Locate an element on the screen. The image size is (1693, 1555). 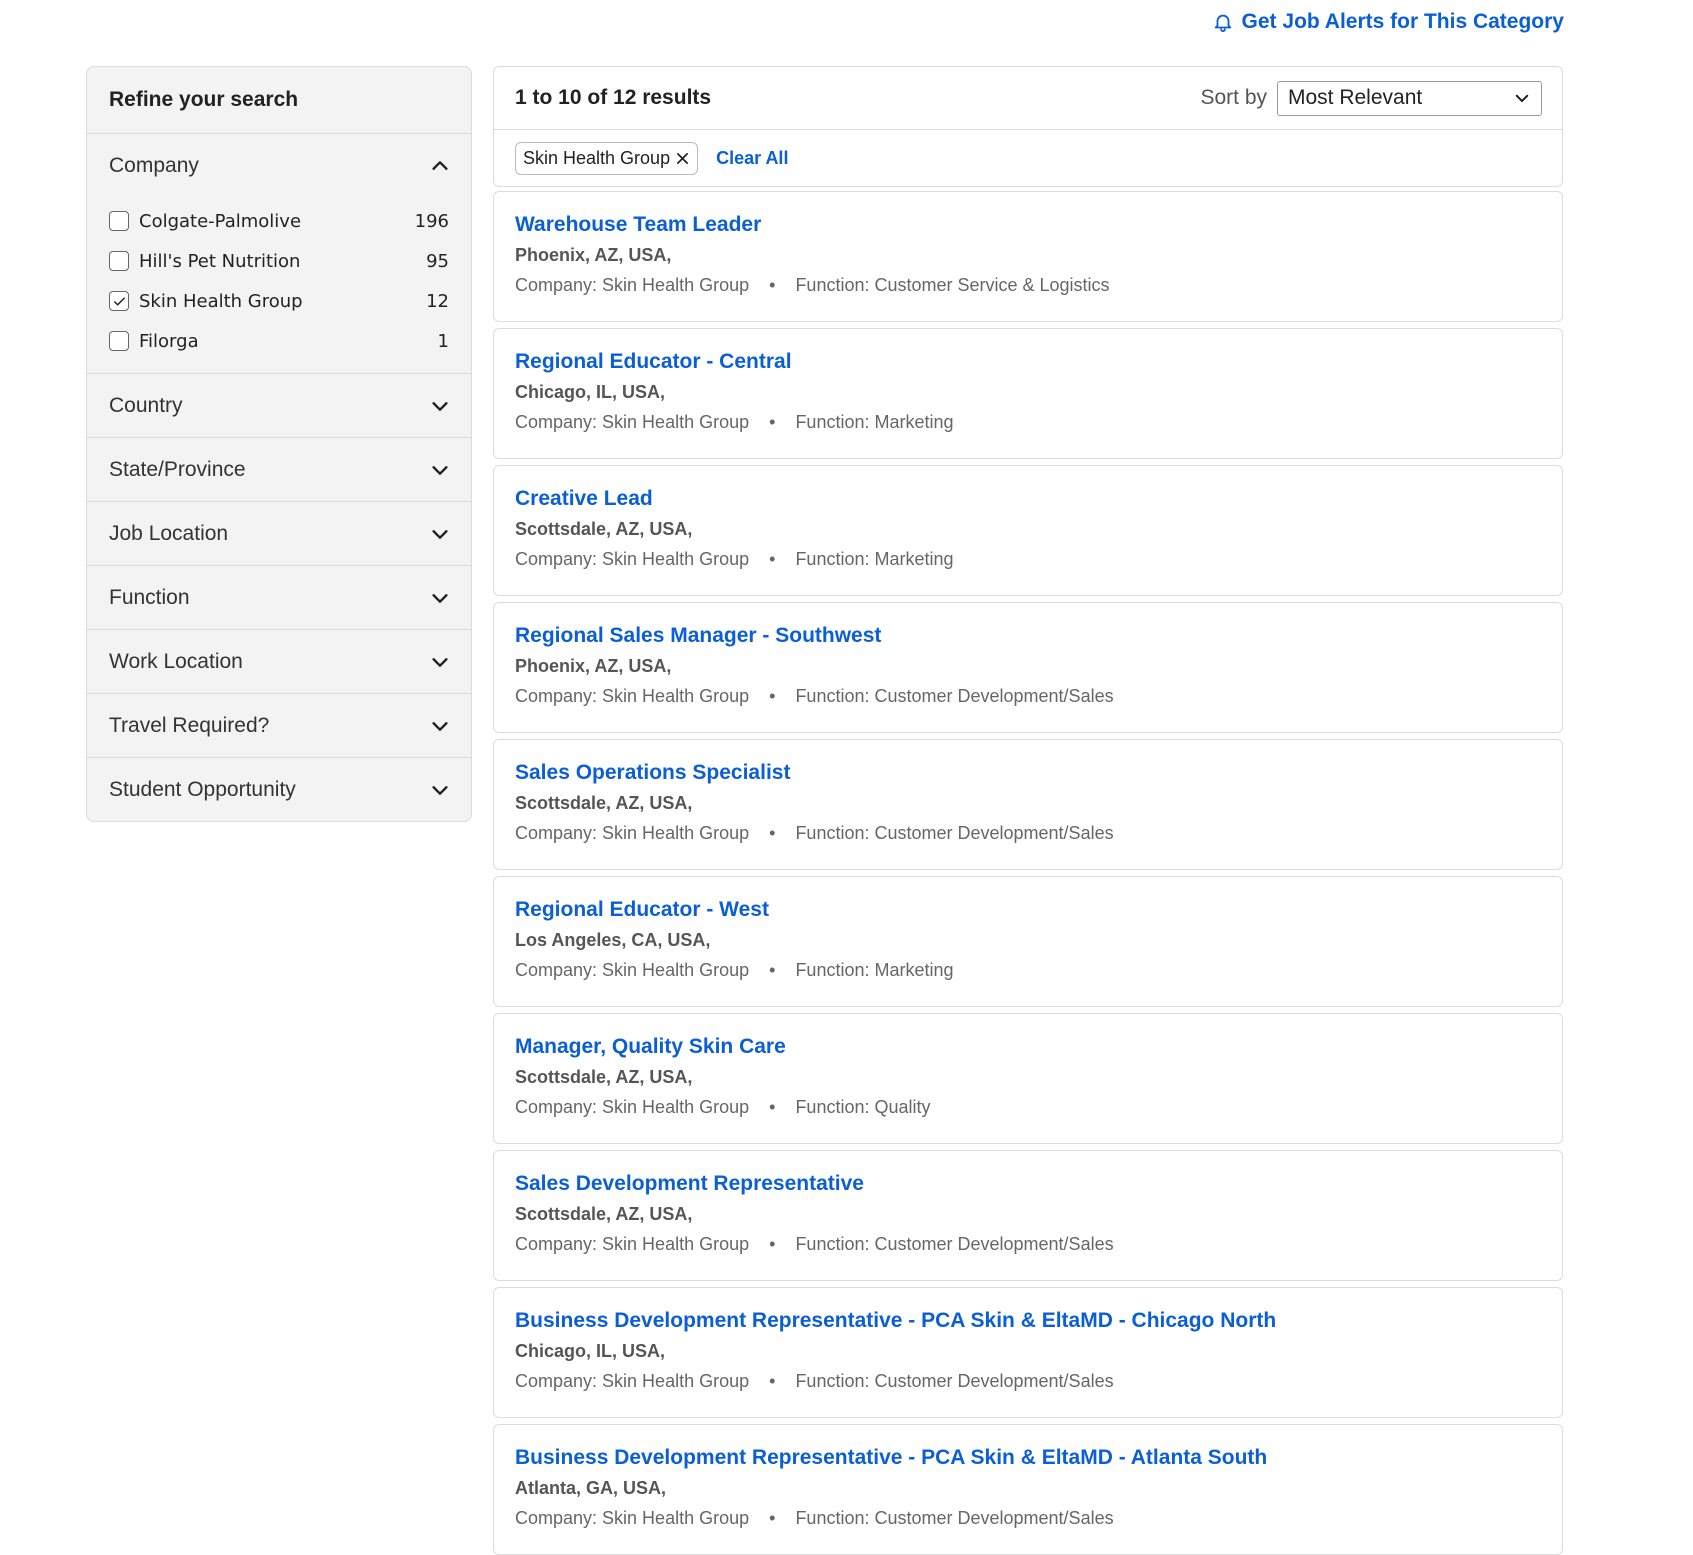
company-option-filorga: Filorga 1 is located at coordinates (279, 341).